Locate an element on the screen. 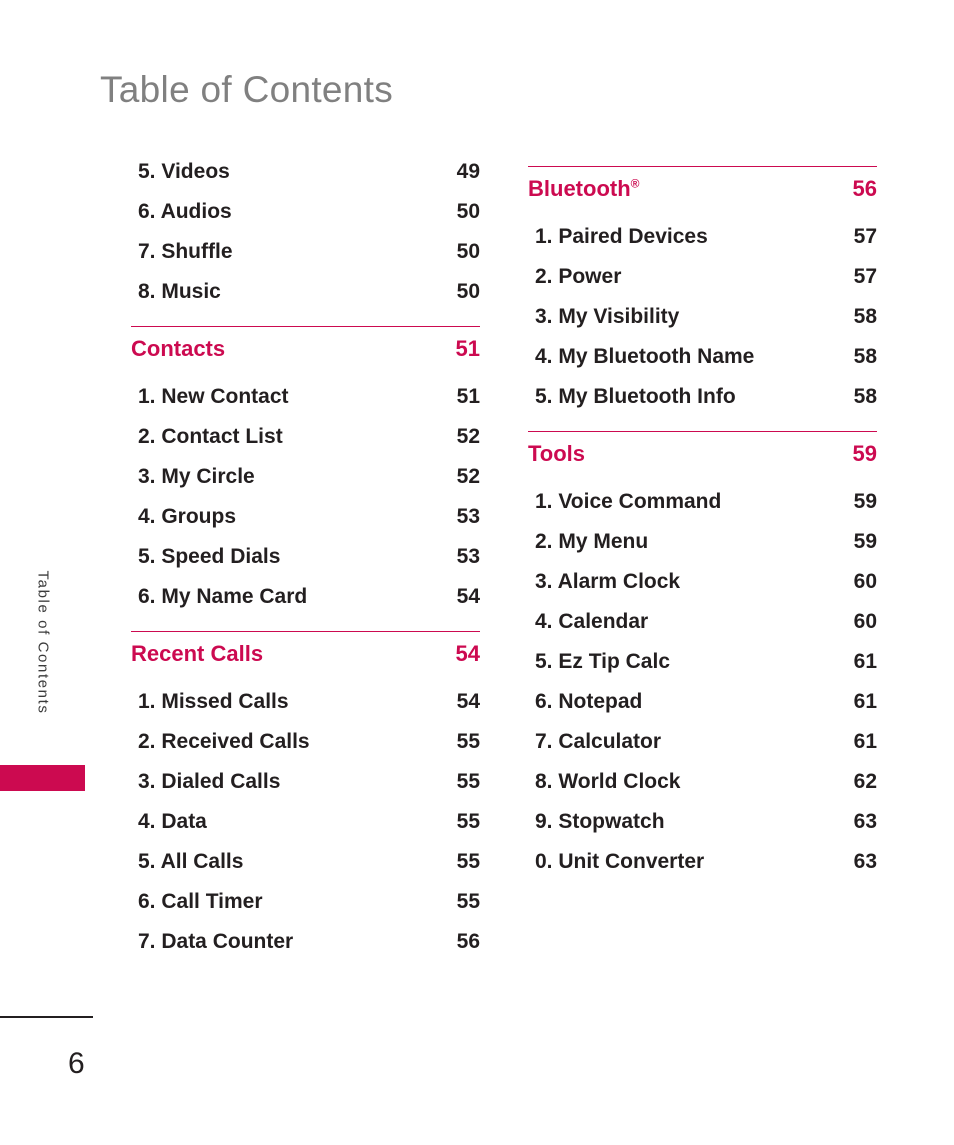 This screenshot has height=1145, width=954. toc-section-header: Tools 59 is located at coordinates (702, 460).